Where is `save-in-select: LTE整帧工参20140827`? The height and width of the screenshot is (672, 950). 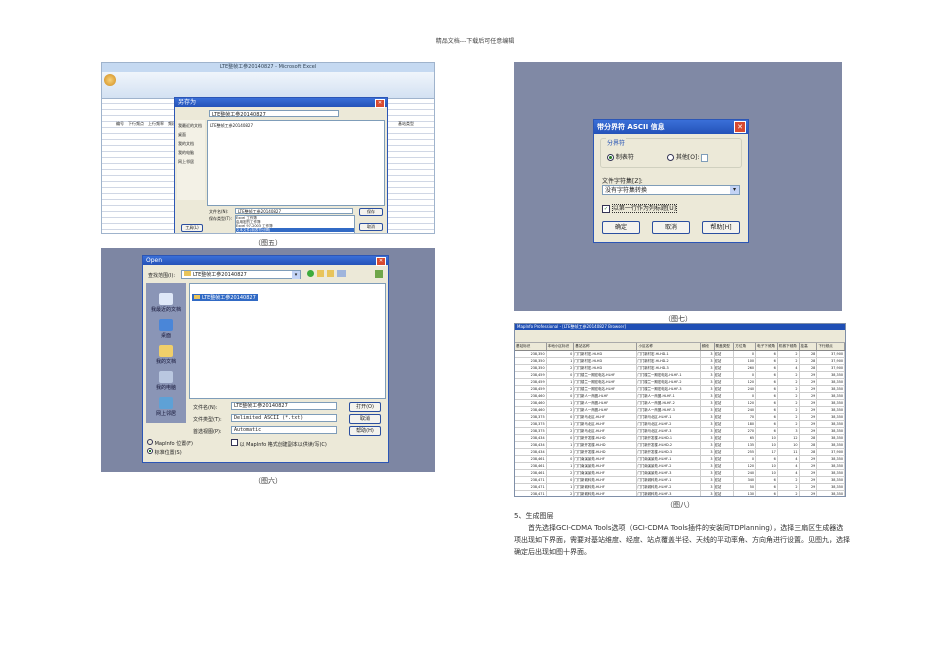
save-in-select: LTE整帧工参20140827 is located at coordinates (274, 114).